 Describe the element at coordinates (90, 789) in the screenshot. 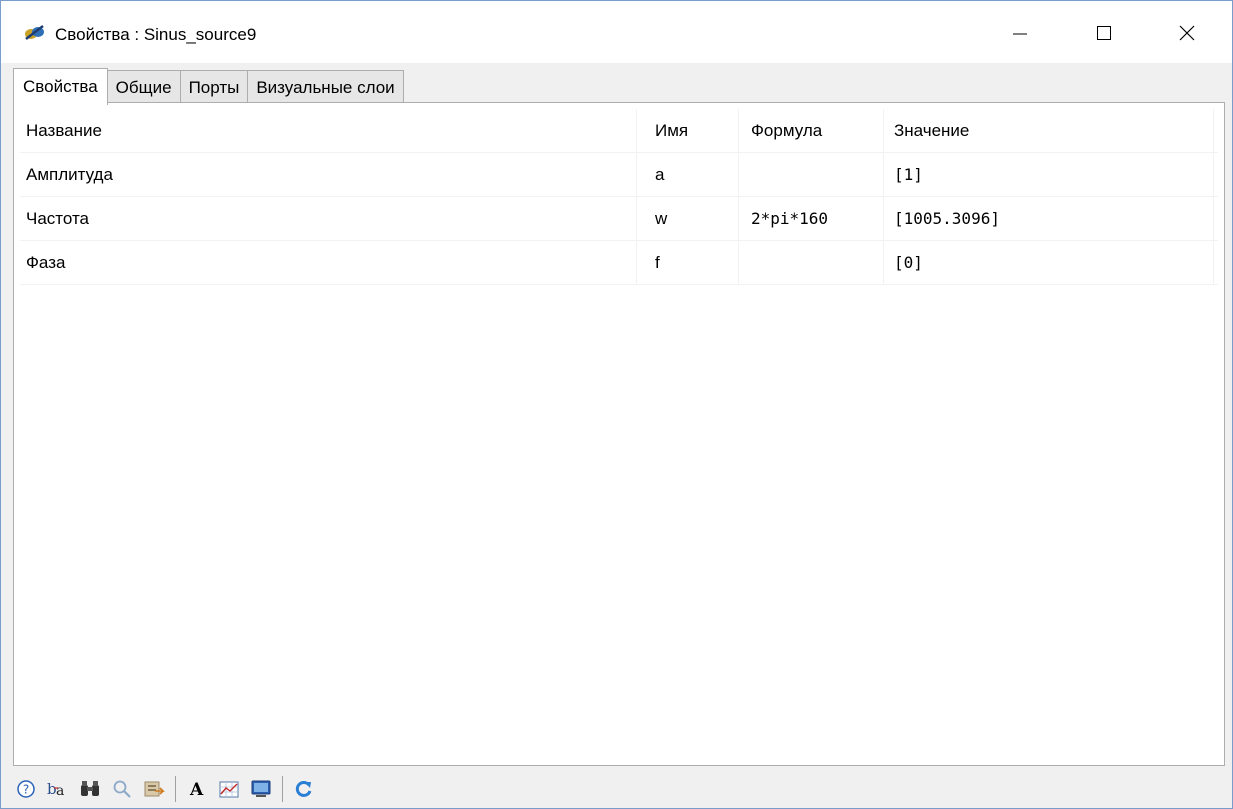

I see `binoculars-icon` at that location.